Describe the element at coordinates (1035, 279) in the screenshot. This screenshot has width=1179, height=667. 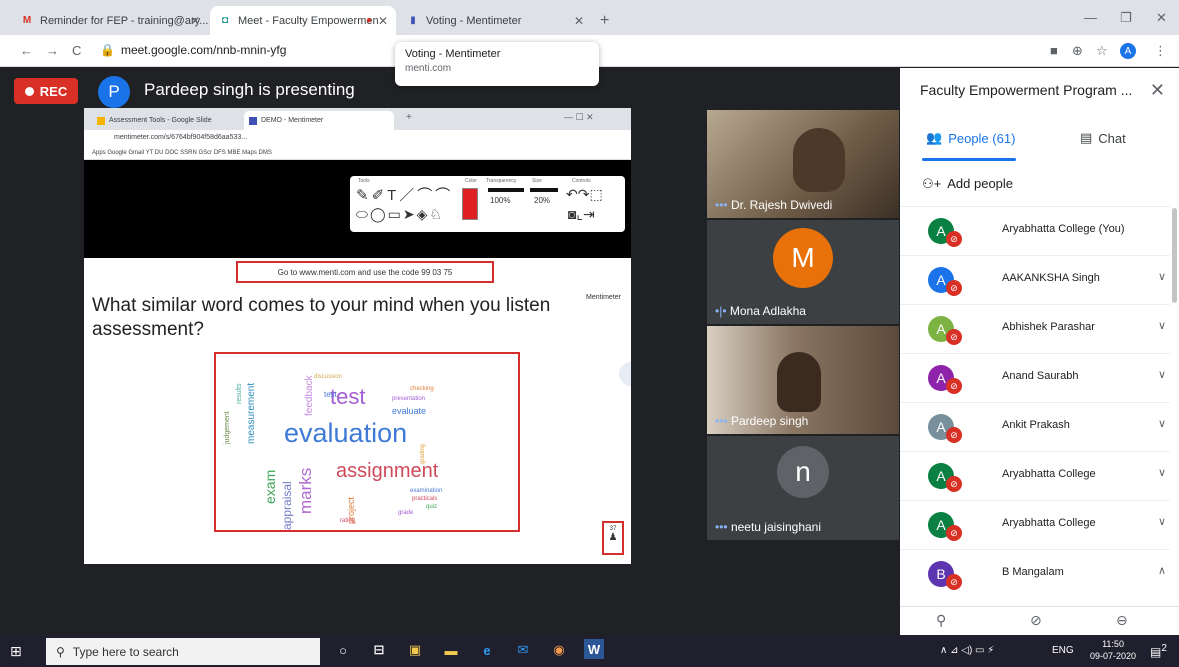
I see `list-item: A ⊘ AAKANKSHA Singh ∨` at that location.